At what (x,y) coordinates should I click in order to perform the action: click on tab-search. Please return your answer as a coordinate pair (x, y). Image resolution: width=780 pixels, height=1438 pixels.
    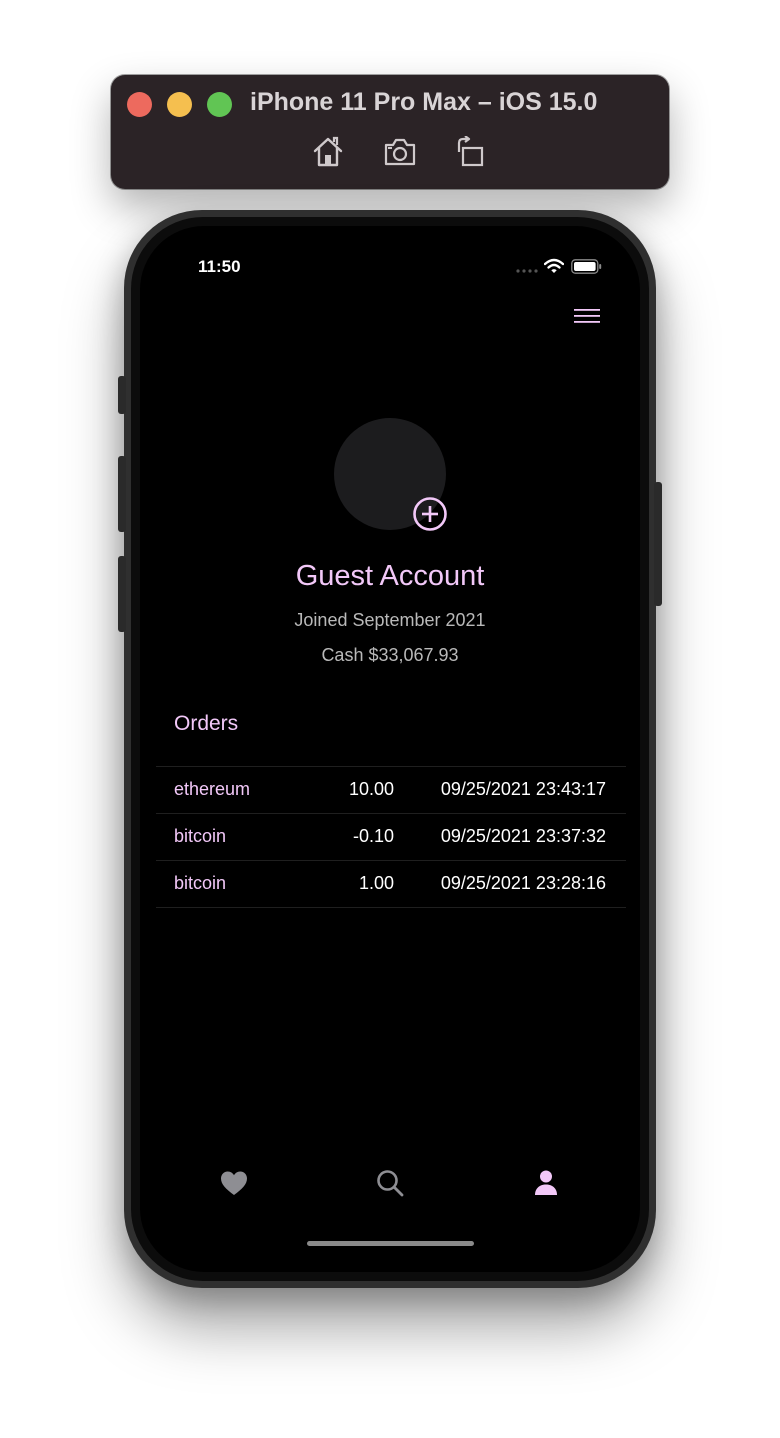
    Looking at the image, I should click on (390, 1183).